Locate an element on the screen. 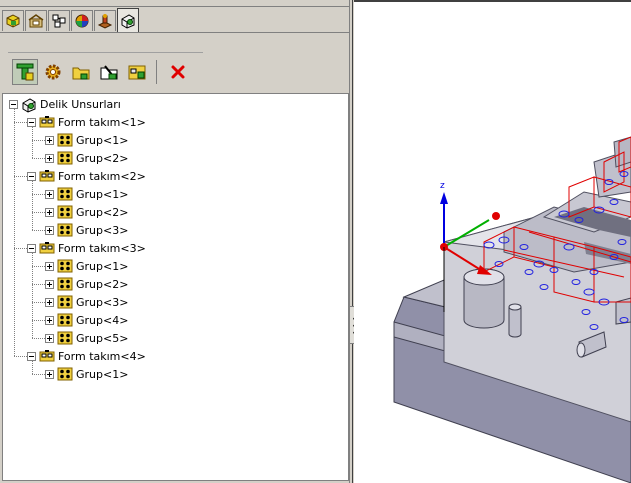 The width and height of the screenshot is (631, 483). settings-button is located at coordinates (53, 72).